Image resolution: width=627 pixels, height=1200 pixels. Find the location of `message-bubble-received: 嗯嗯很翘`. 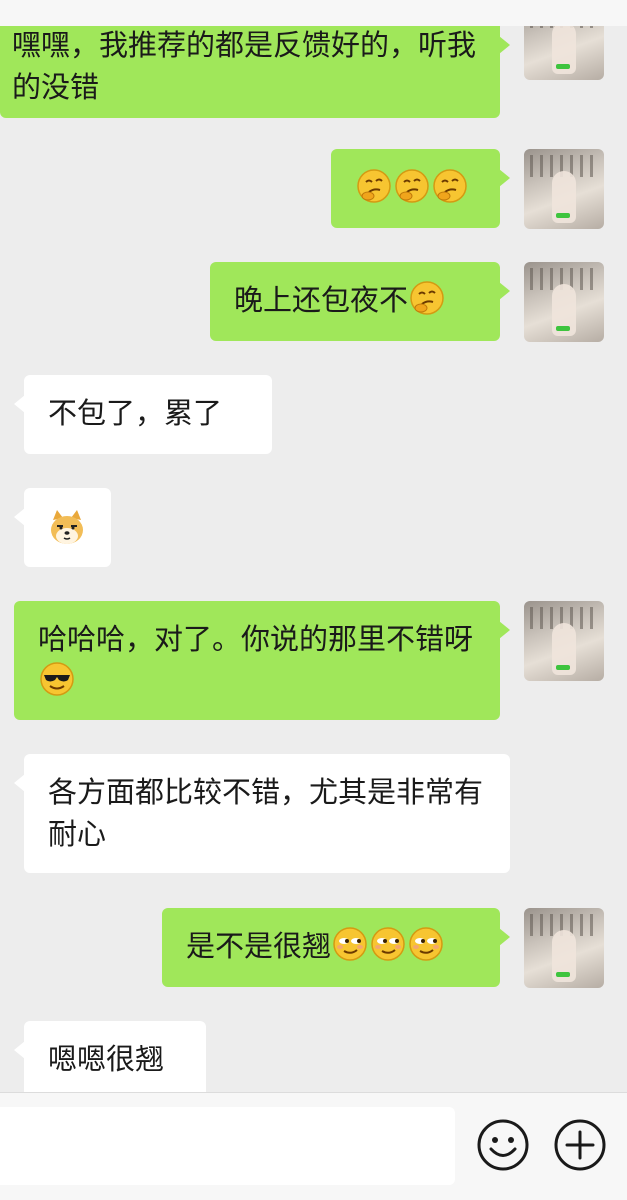

message-bubble-received: 嗯嗯很翘 is located at coordinates (110, 1056).